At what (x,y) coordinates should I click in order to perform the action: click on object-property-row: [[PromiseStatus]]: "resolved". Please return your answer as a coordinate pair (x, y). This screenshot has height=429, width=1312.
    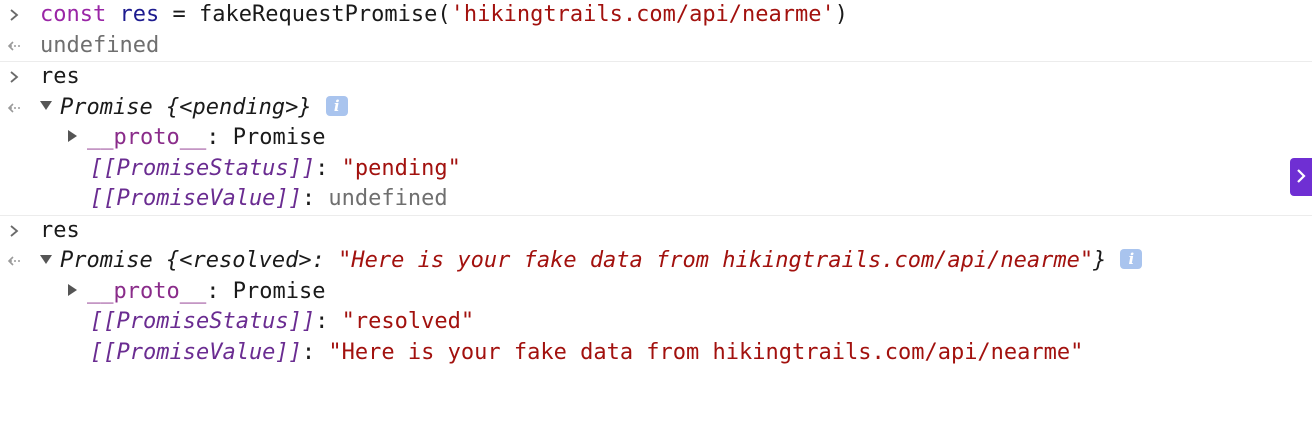
    Looking at the image, I should click on (656, 322).